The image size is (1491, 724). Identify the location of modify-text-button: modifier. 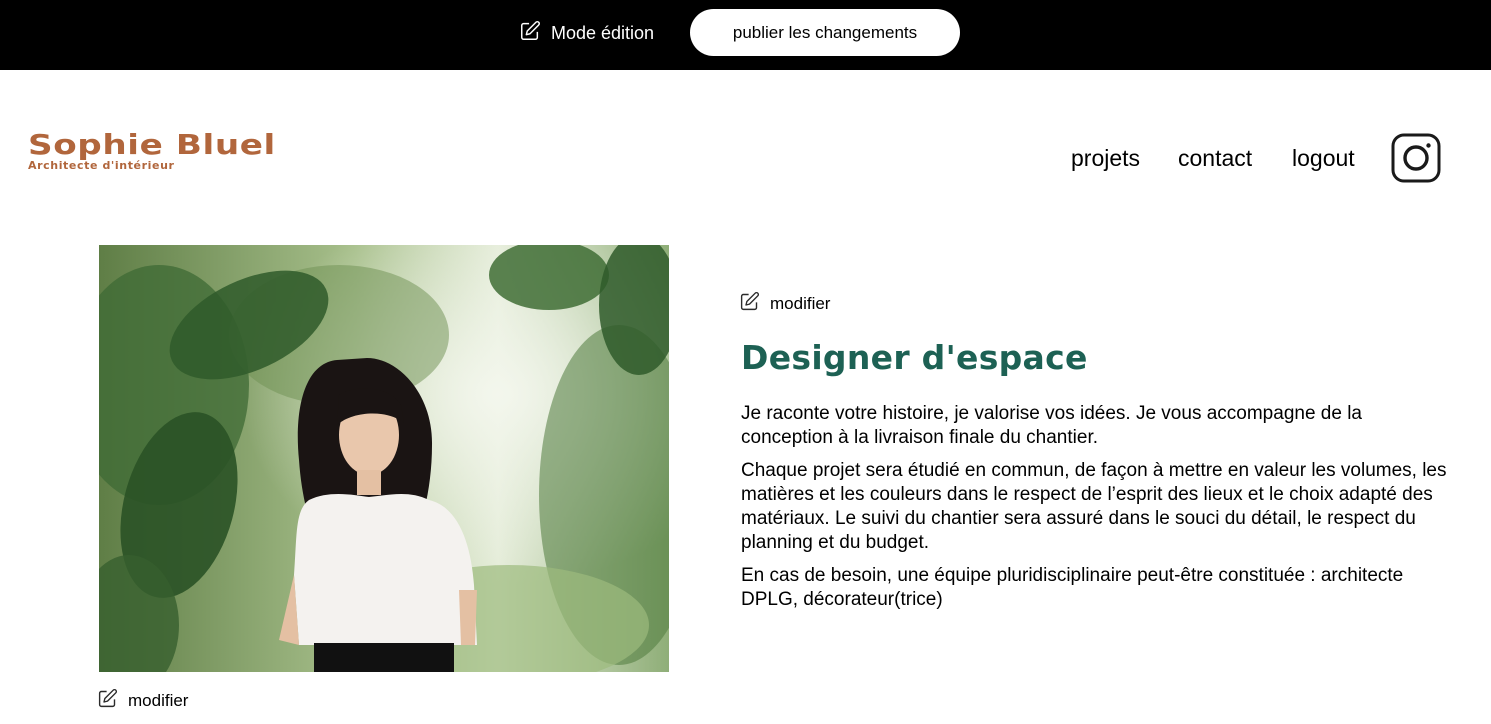
(784, 304).